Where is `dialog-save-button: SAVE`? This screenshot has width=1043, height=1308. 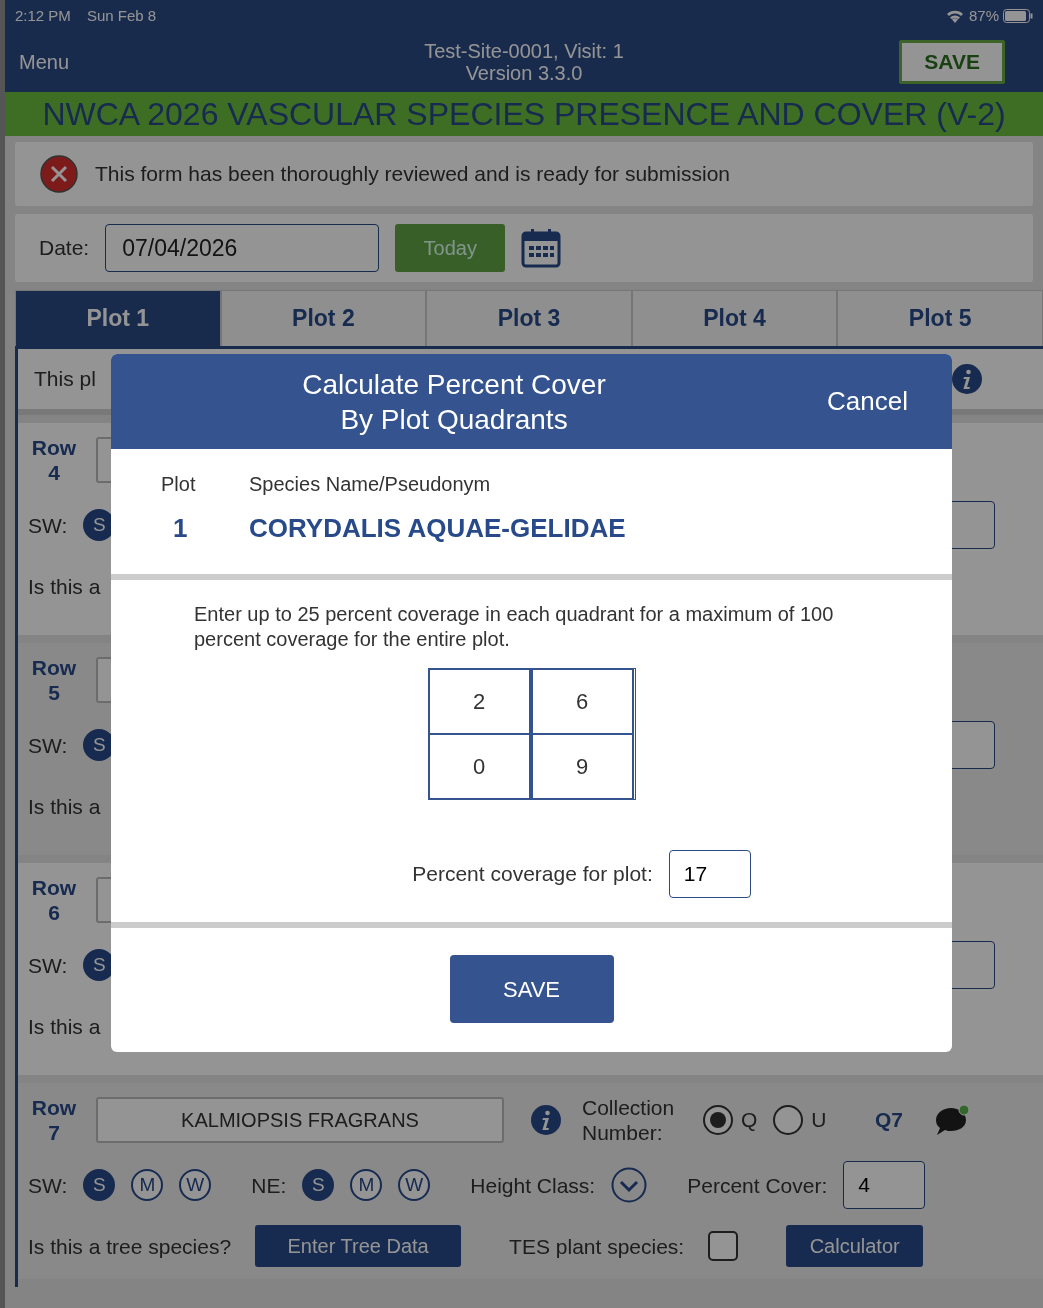 dialog-save-button: SAVE is located at coordinates (531, 989).